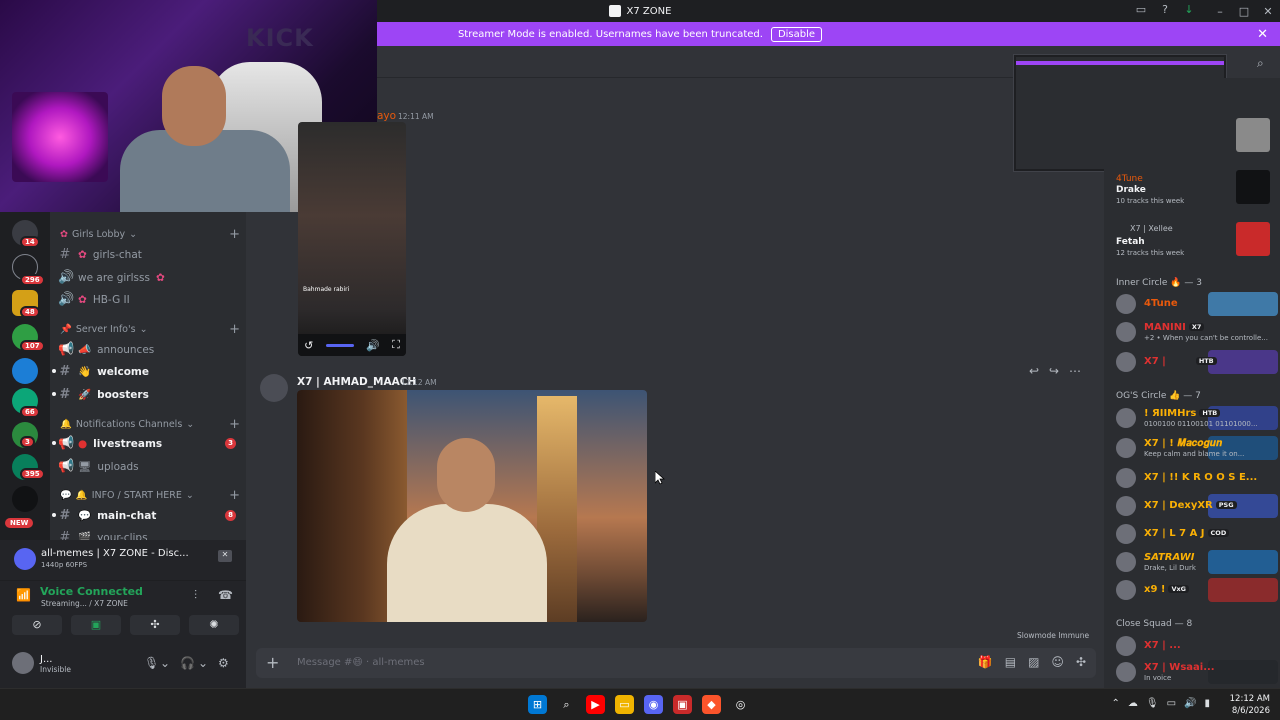  I want to click on channel-boosters: # 🚀 boosters, so click(146, 394).